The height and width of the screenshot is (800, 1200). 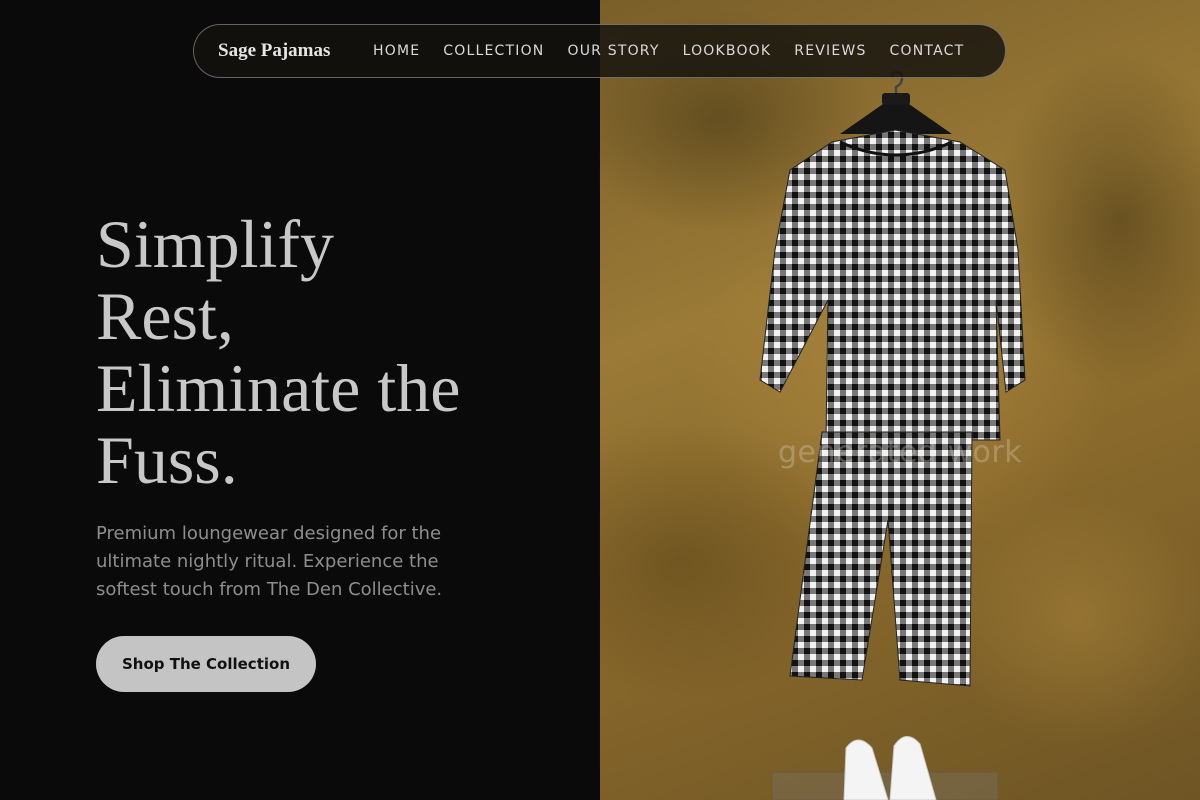 What do you see at coordinates (896, 102) in the screenshot?
I see `hanger-icon` at bounding box center [896, 102].